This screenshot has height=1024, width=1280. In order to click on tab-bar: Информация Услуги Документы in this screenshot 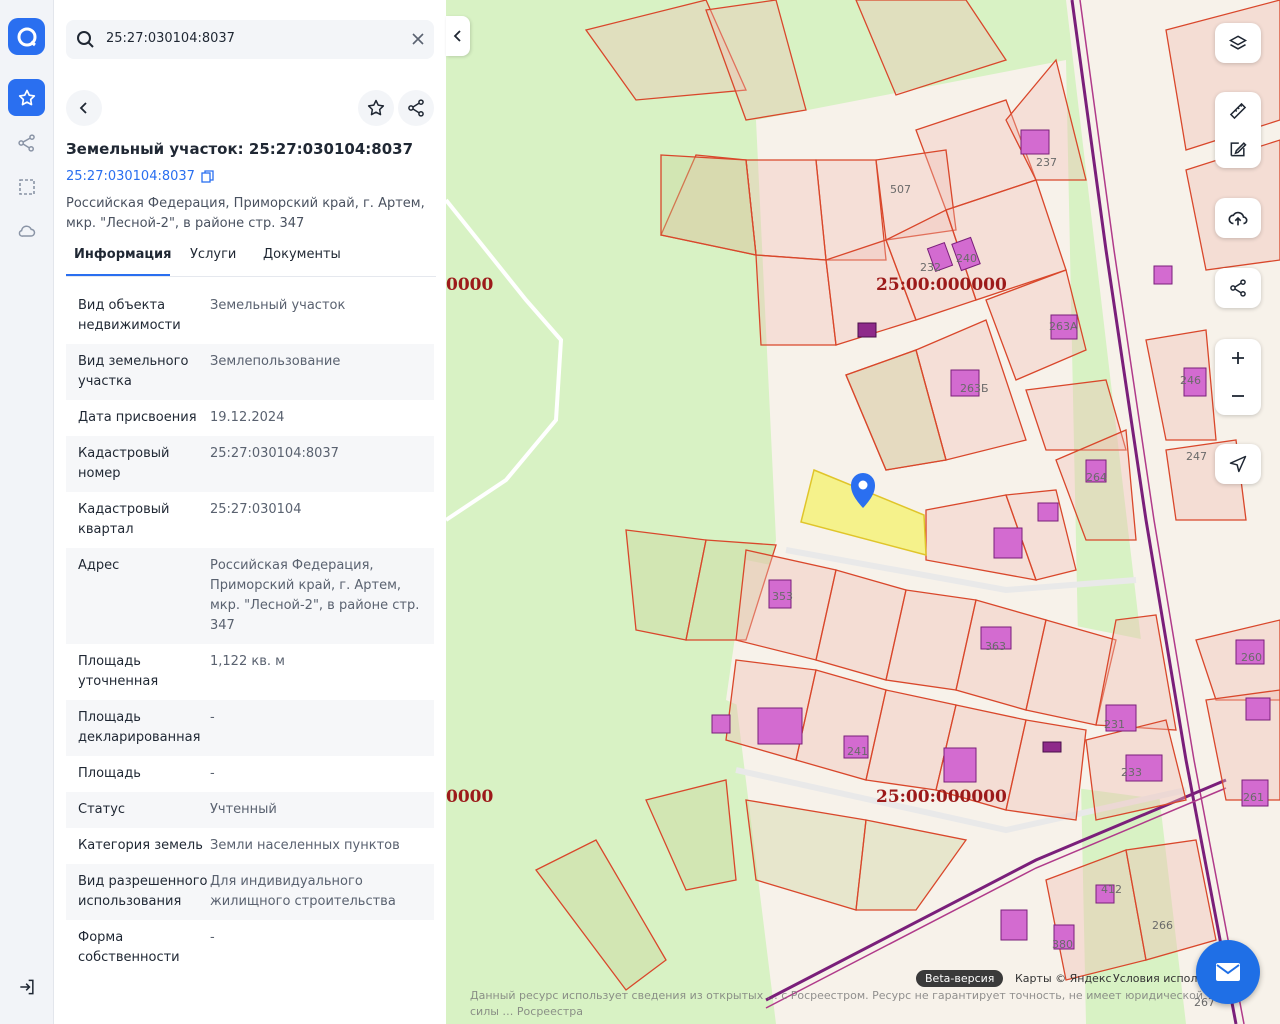, I will do `click(251, 260)`.